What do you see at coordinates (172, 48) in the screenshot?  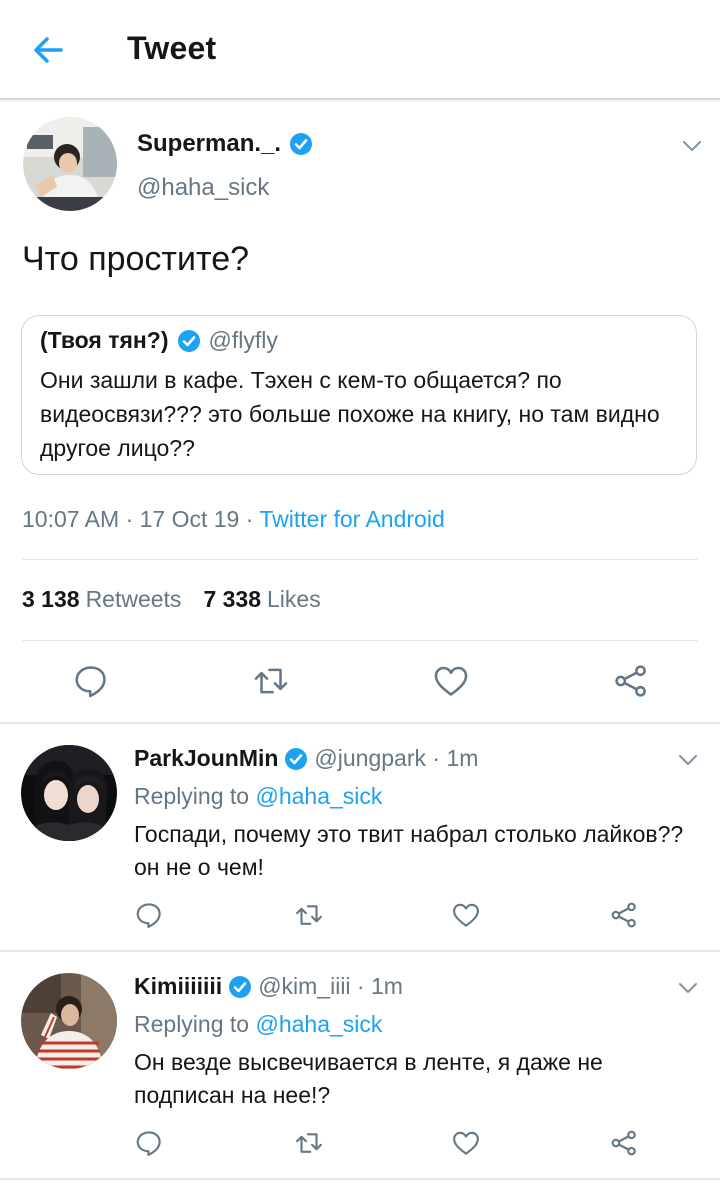 I see `page-title: Tweet` at bounding box center [172, 48].